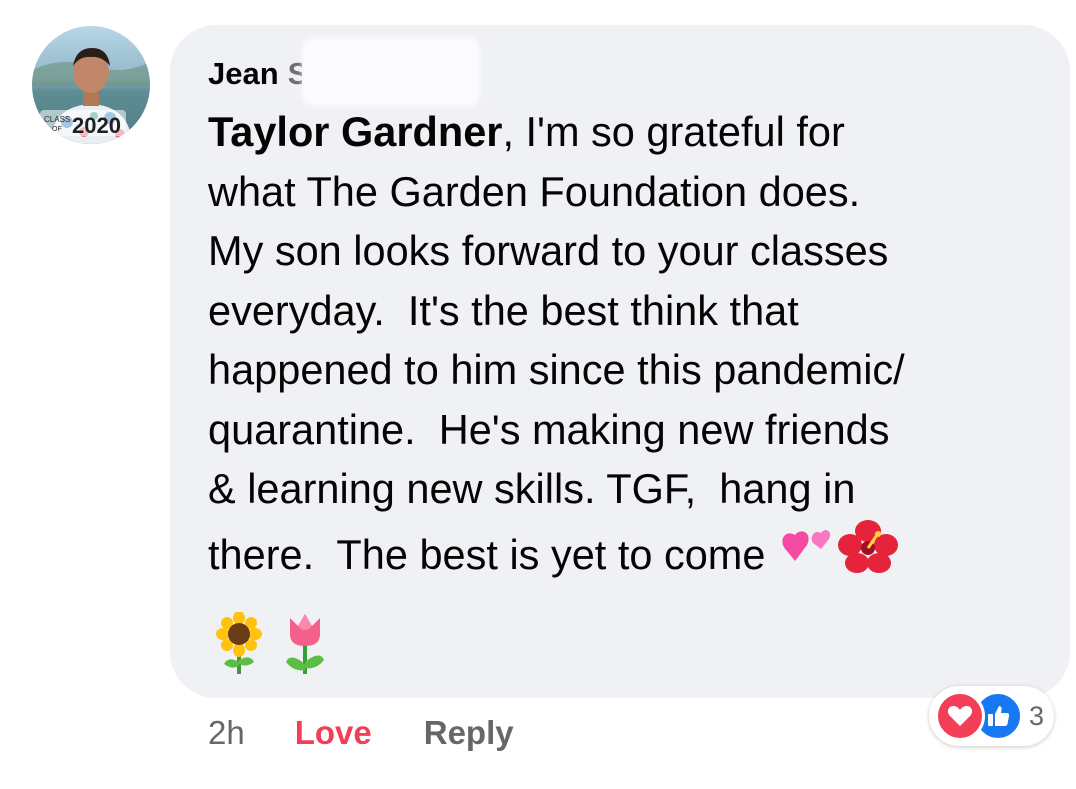  I want to click on reaction-summary: 3, so click(992, 716).